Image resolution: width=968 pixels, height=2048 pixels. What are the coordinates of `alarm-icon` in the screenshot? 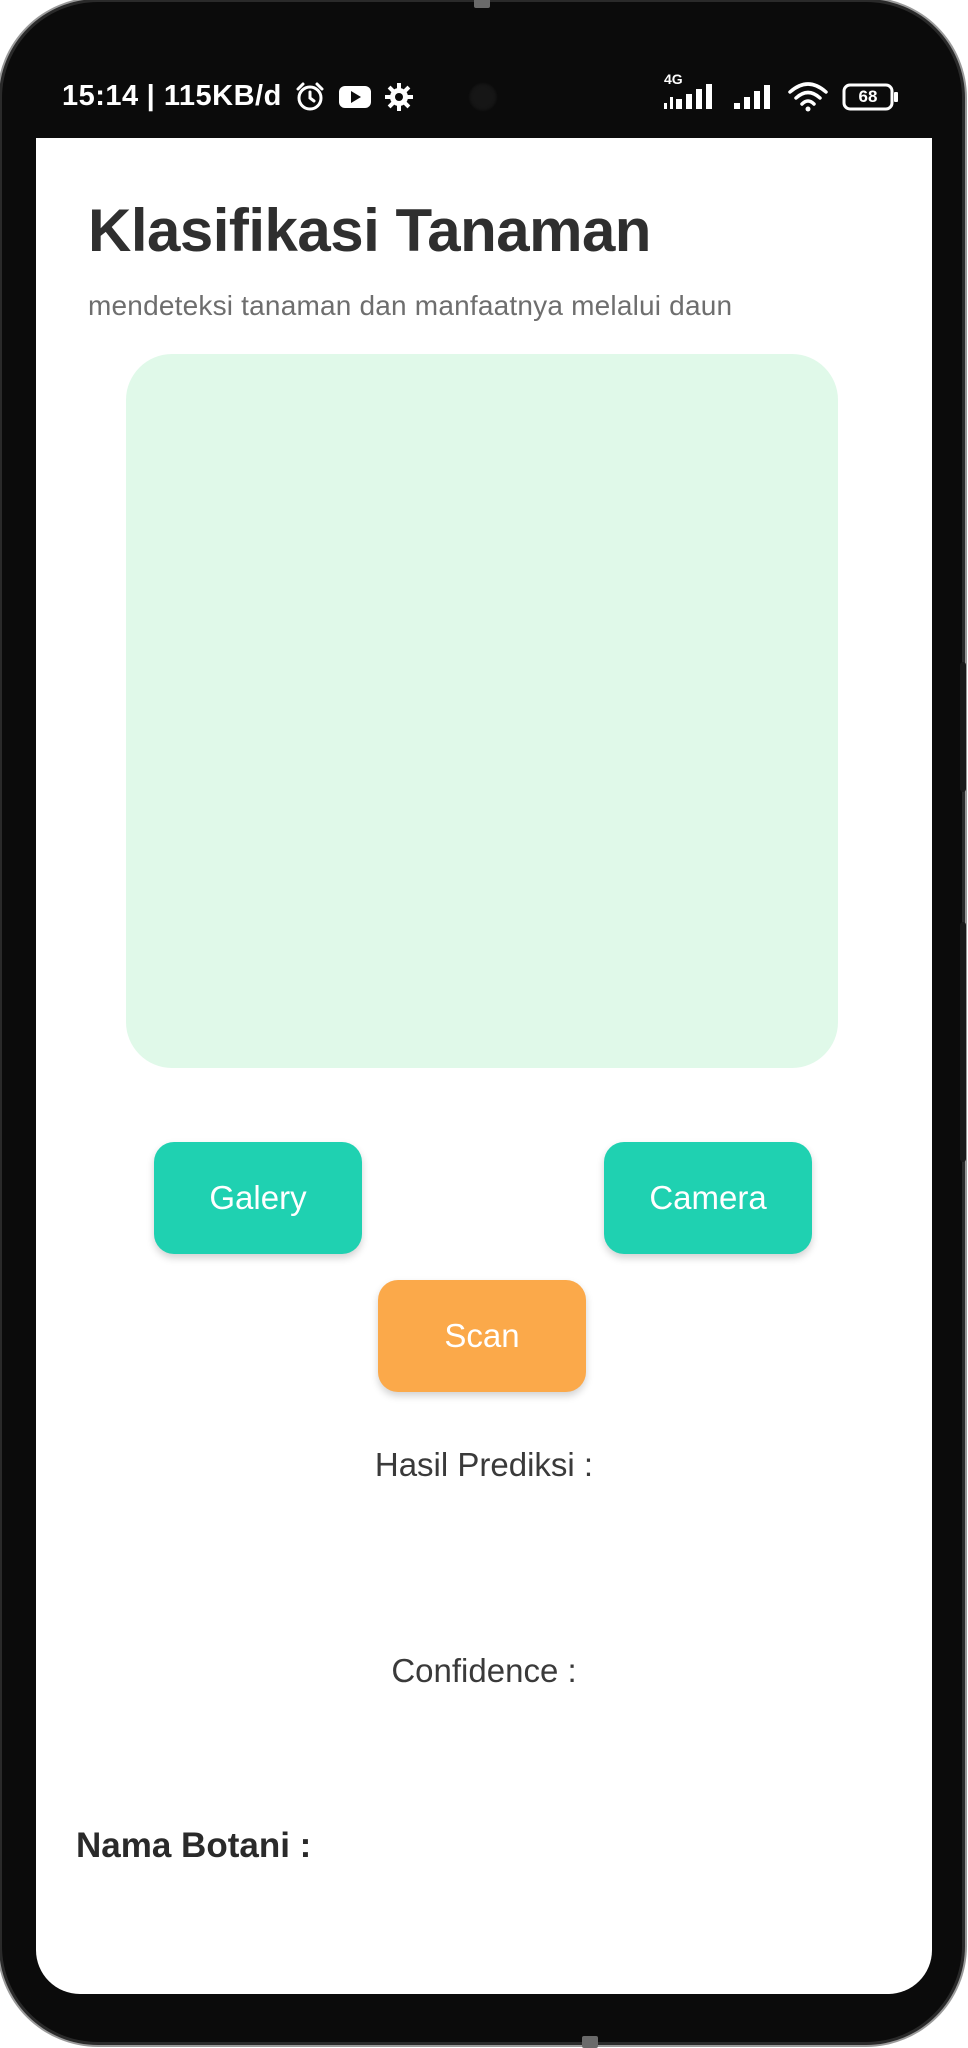 It's located at (310, 97).